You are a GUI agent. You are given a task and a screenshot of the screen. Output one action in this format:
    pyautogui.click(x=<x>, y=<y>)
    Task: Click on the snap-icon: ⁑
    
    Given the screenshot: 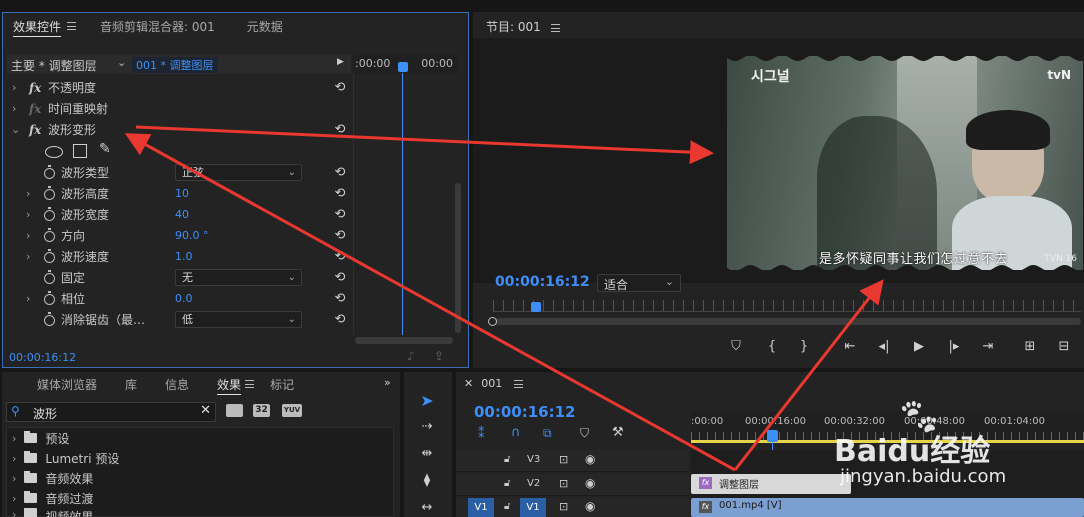 What is the action you would take?
    pyautogui.click(x=481, y=434)
    